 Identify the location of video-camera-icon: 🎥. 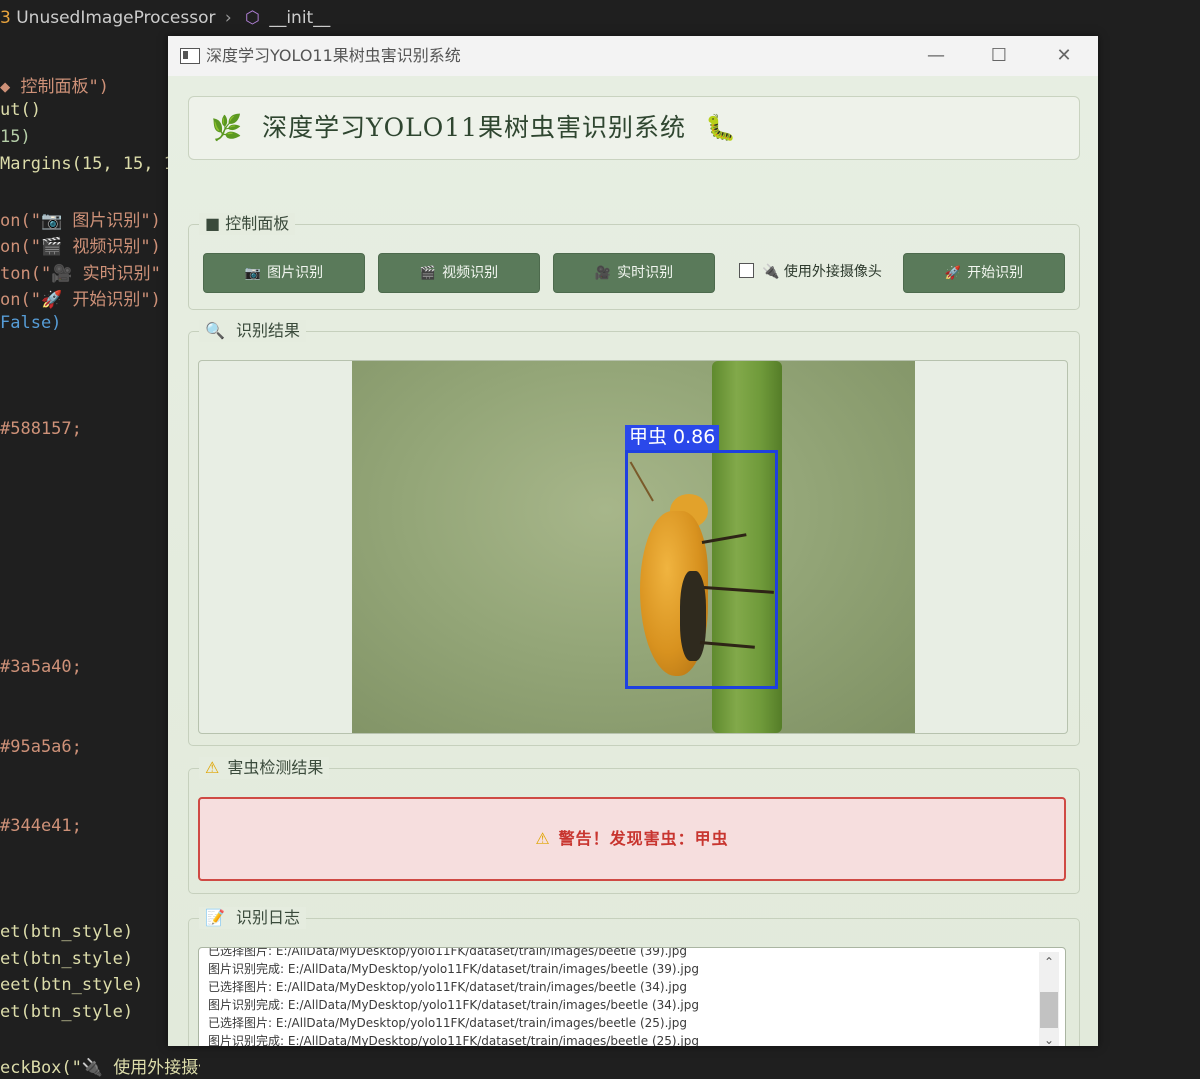
(603, 273).